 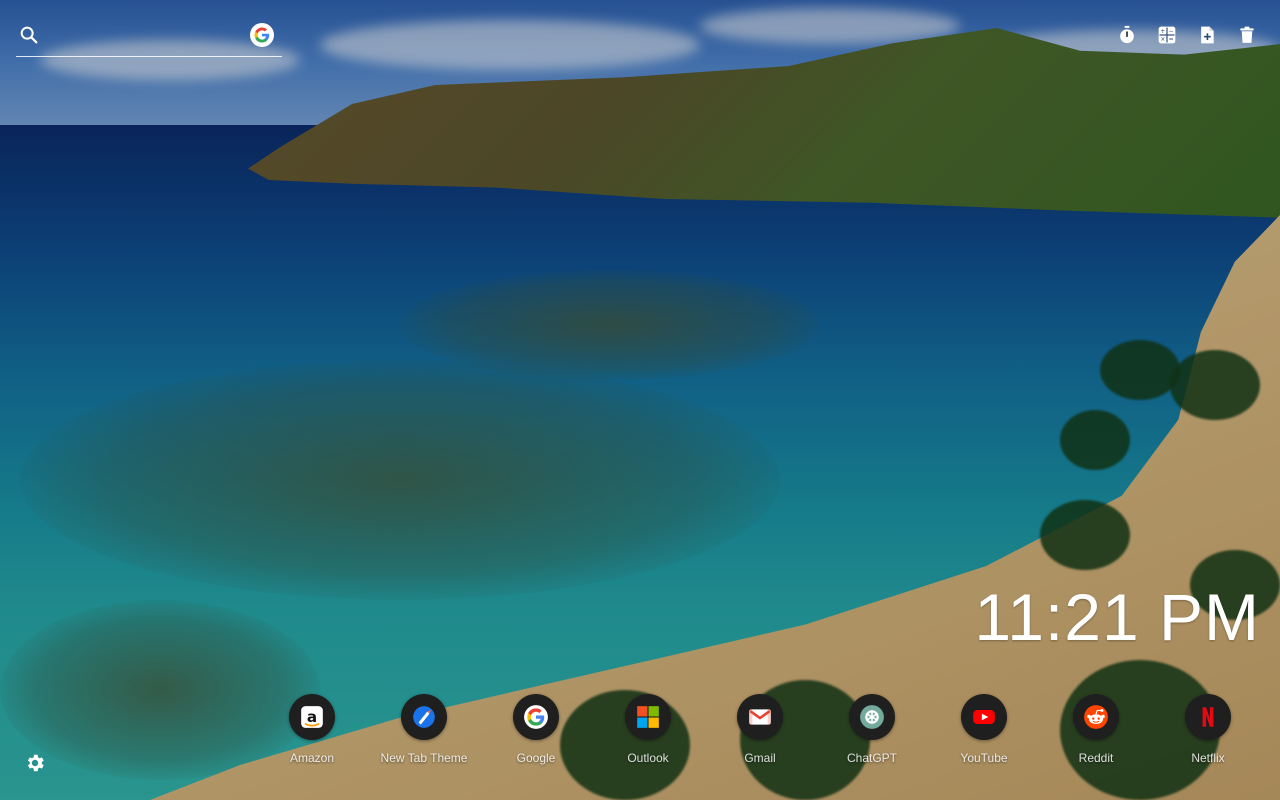 What do you see at coordinates (29, 35) in the screenshot?
I see `search-icon` at bounding box center [29, 35].